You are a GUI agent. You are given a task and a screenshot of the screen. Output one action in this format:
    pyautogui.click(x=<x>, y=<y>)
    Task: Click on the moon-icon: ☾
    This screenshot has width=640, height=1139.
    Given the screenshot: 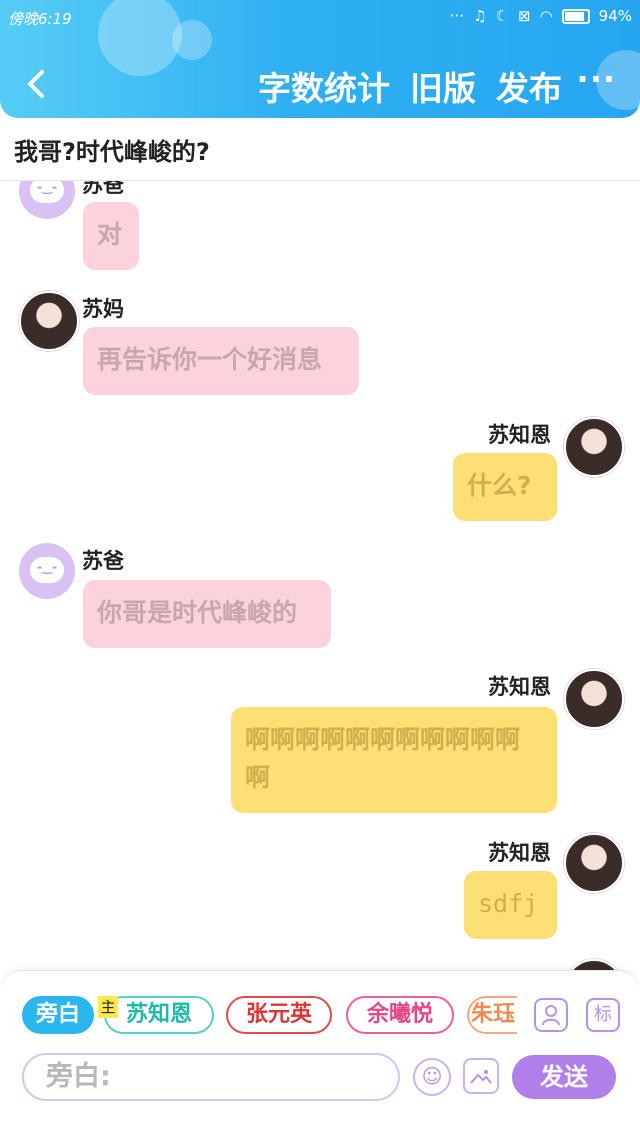 What is the action you would take?
    pyautogui.click(x=502, y=16)
    